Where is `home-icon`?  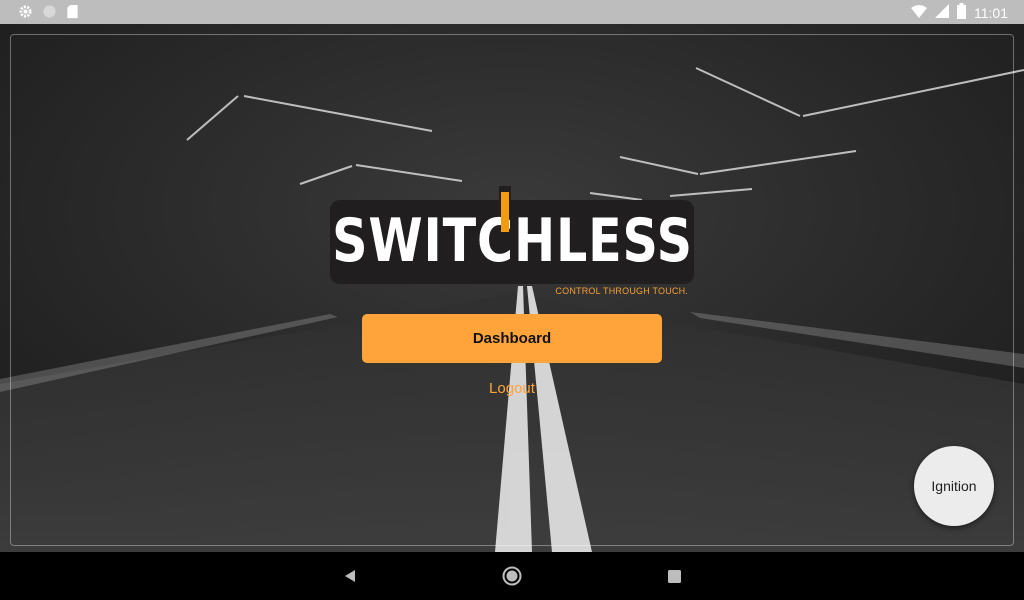 home-icon is located at coordinates (512, 576).